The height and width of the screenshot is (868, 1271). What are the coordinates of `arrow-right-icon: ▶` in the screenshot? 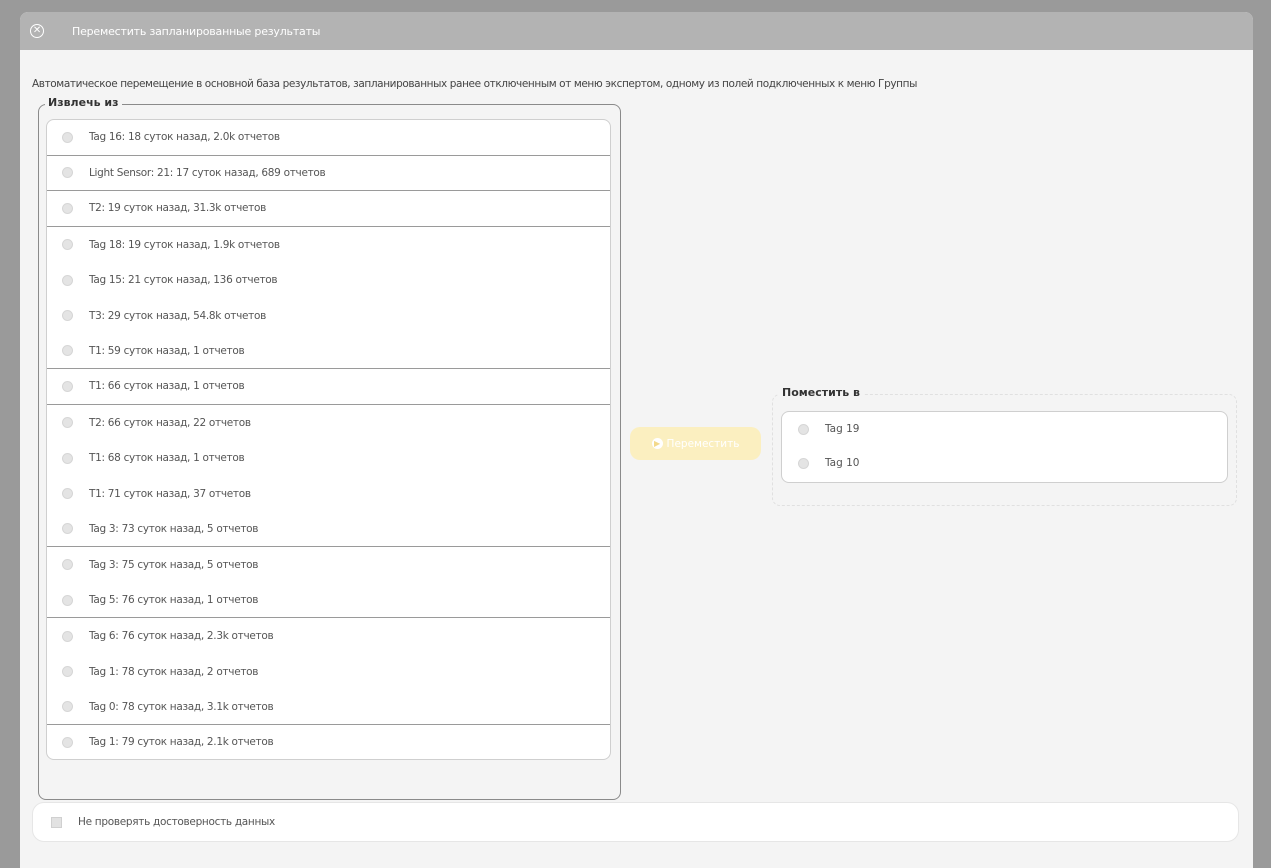 It's located at (657, 443).